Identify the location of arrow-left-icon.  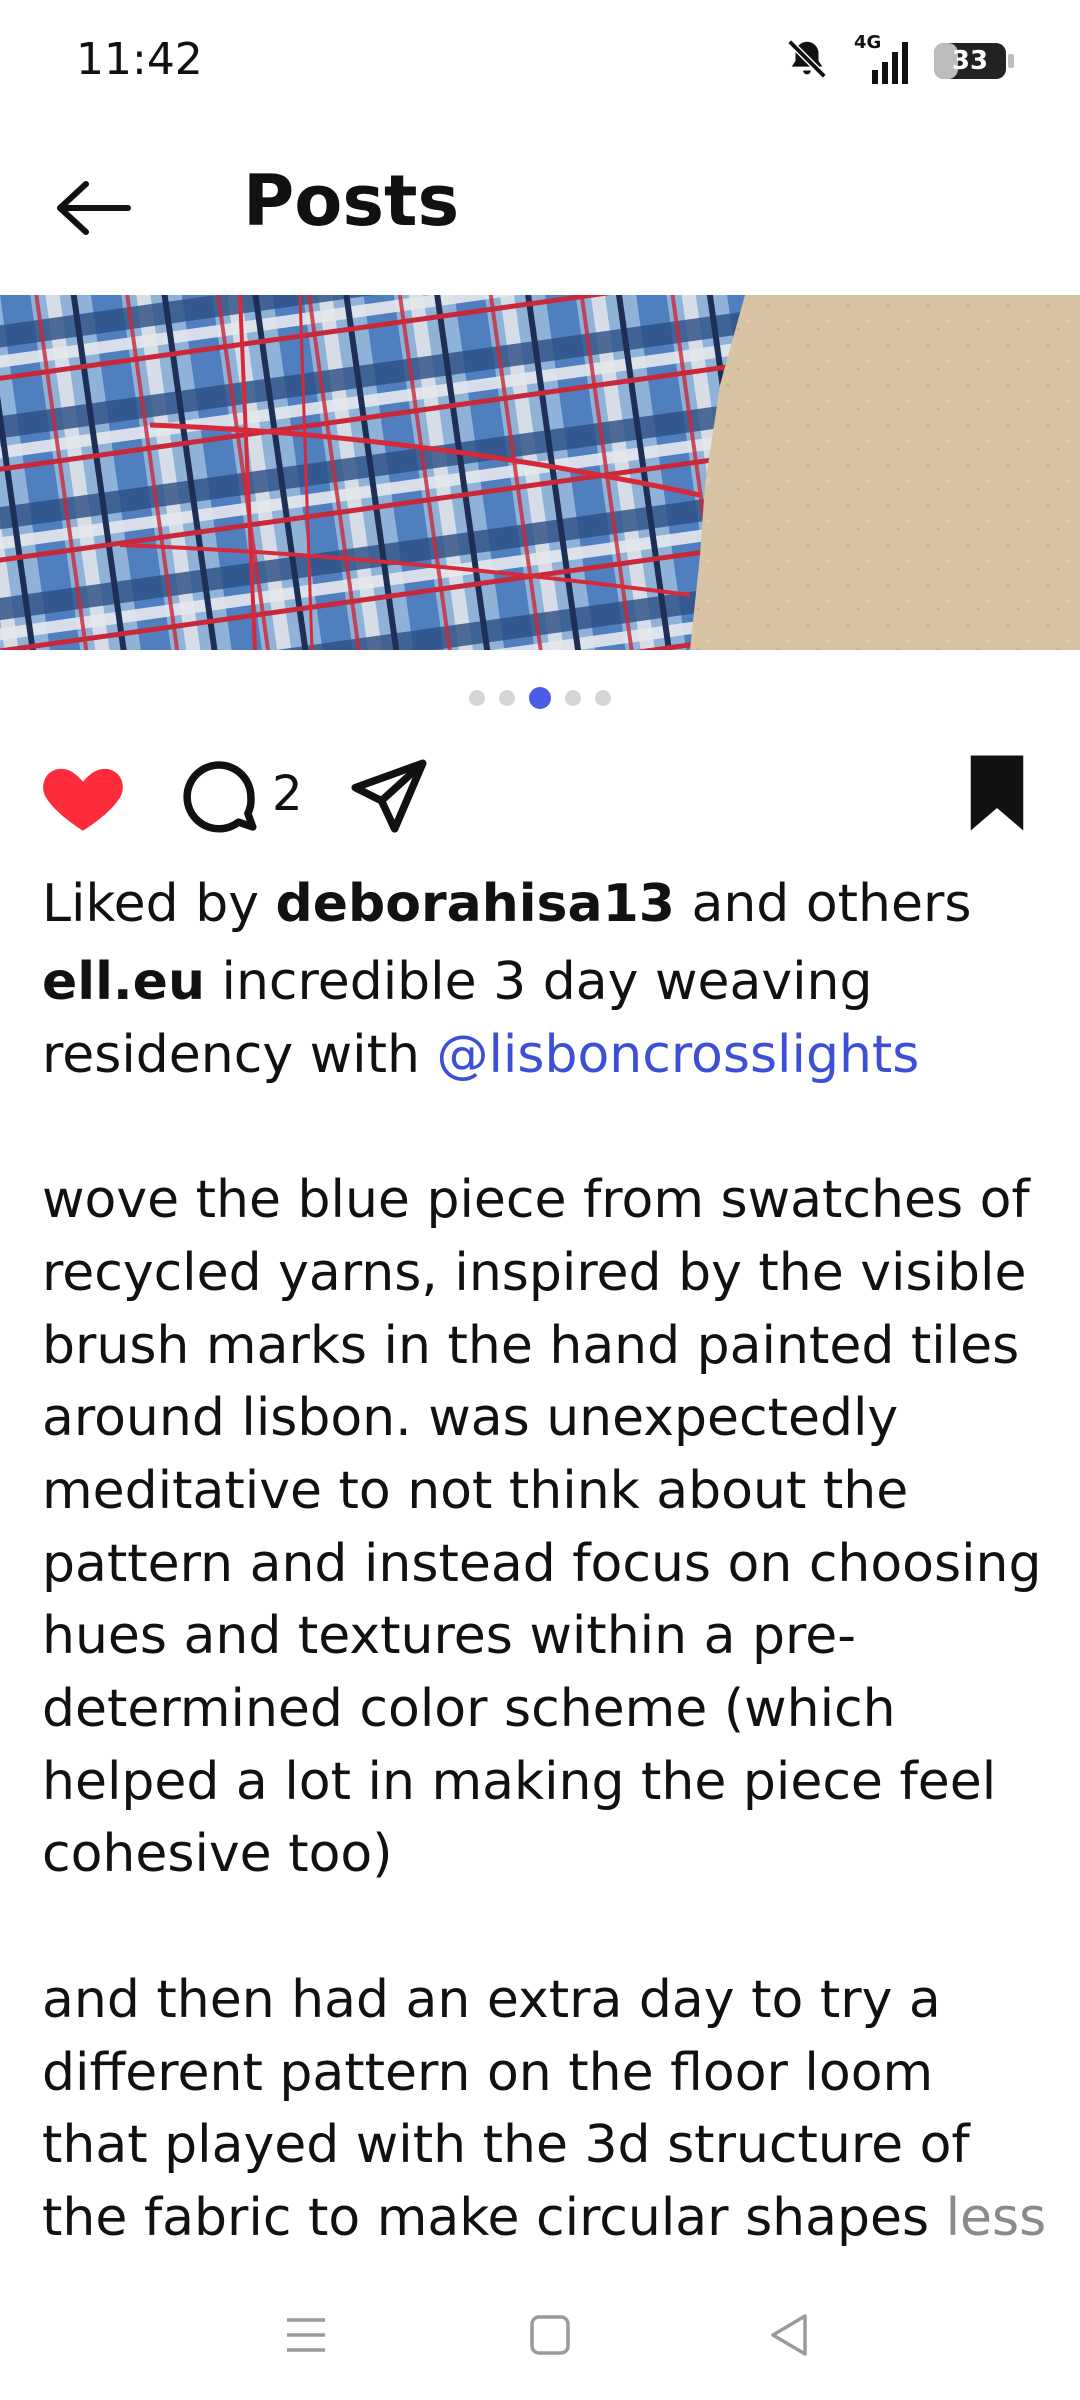
(94, 208).